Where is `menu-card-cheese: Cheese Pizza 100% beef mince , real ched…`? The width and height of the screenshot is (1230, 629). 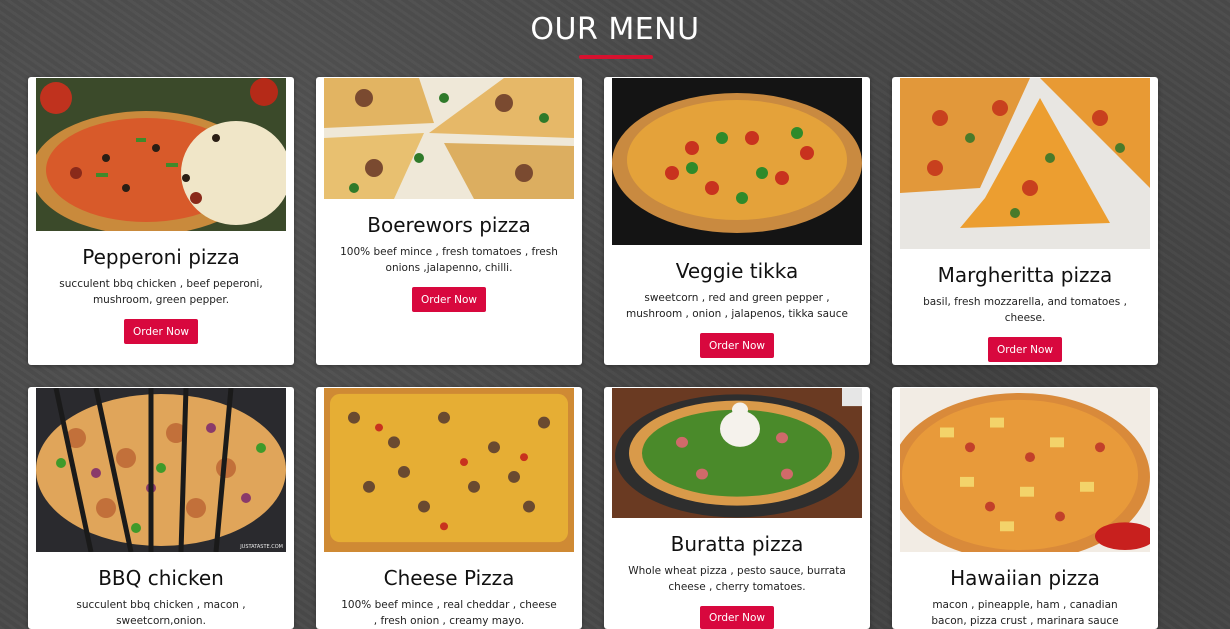 menu-card-cheese: Cheese Pizza 100% beef mince , real ched… is located at coordinates (449, 508).